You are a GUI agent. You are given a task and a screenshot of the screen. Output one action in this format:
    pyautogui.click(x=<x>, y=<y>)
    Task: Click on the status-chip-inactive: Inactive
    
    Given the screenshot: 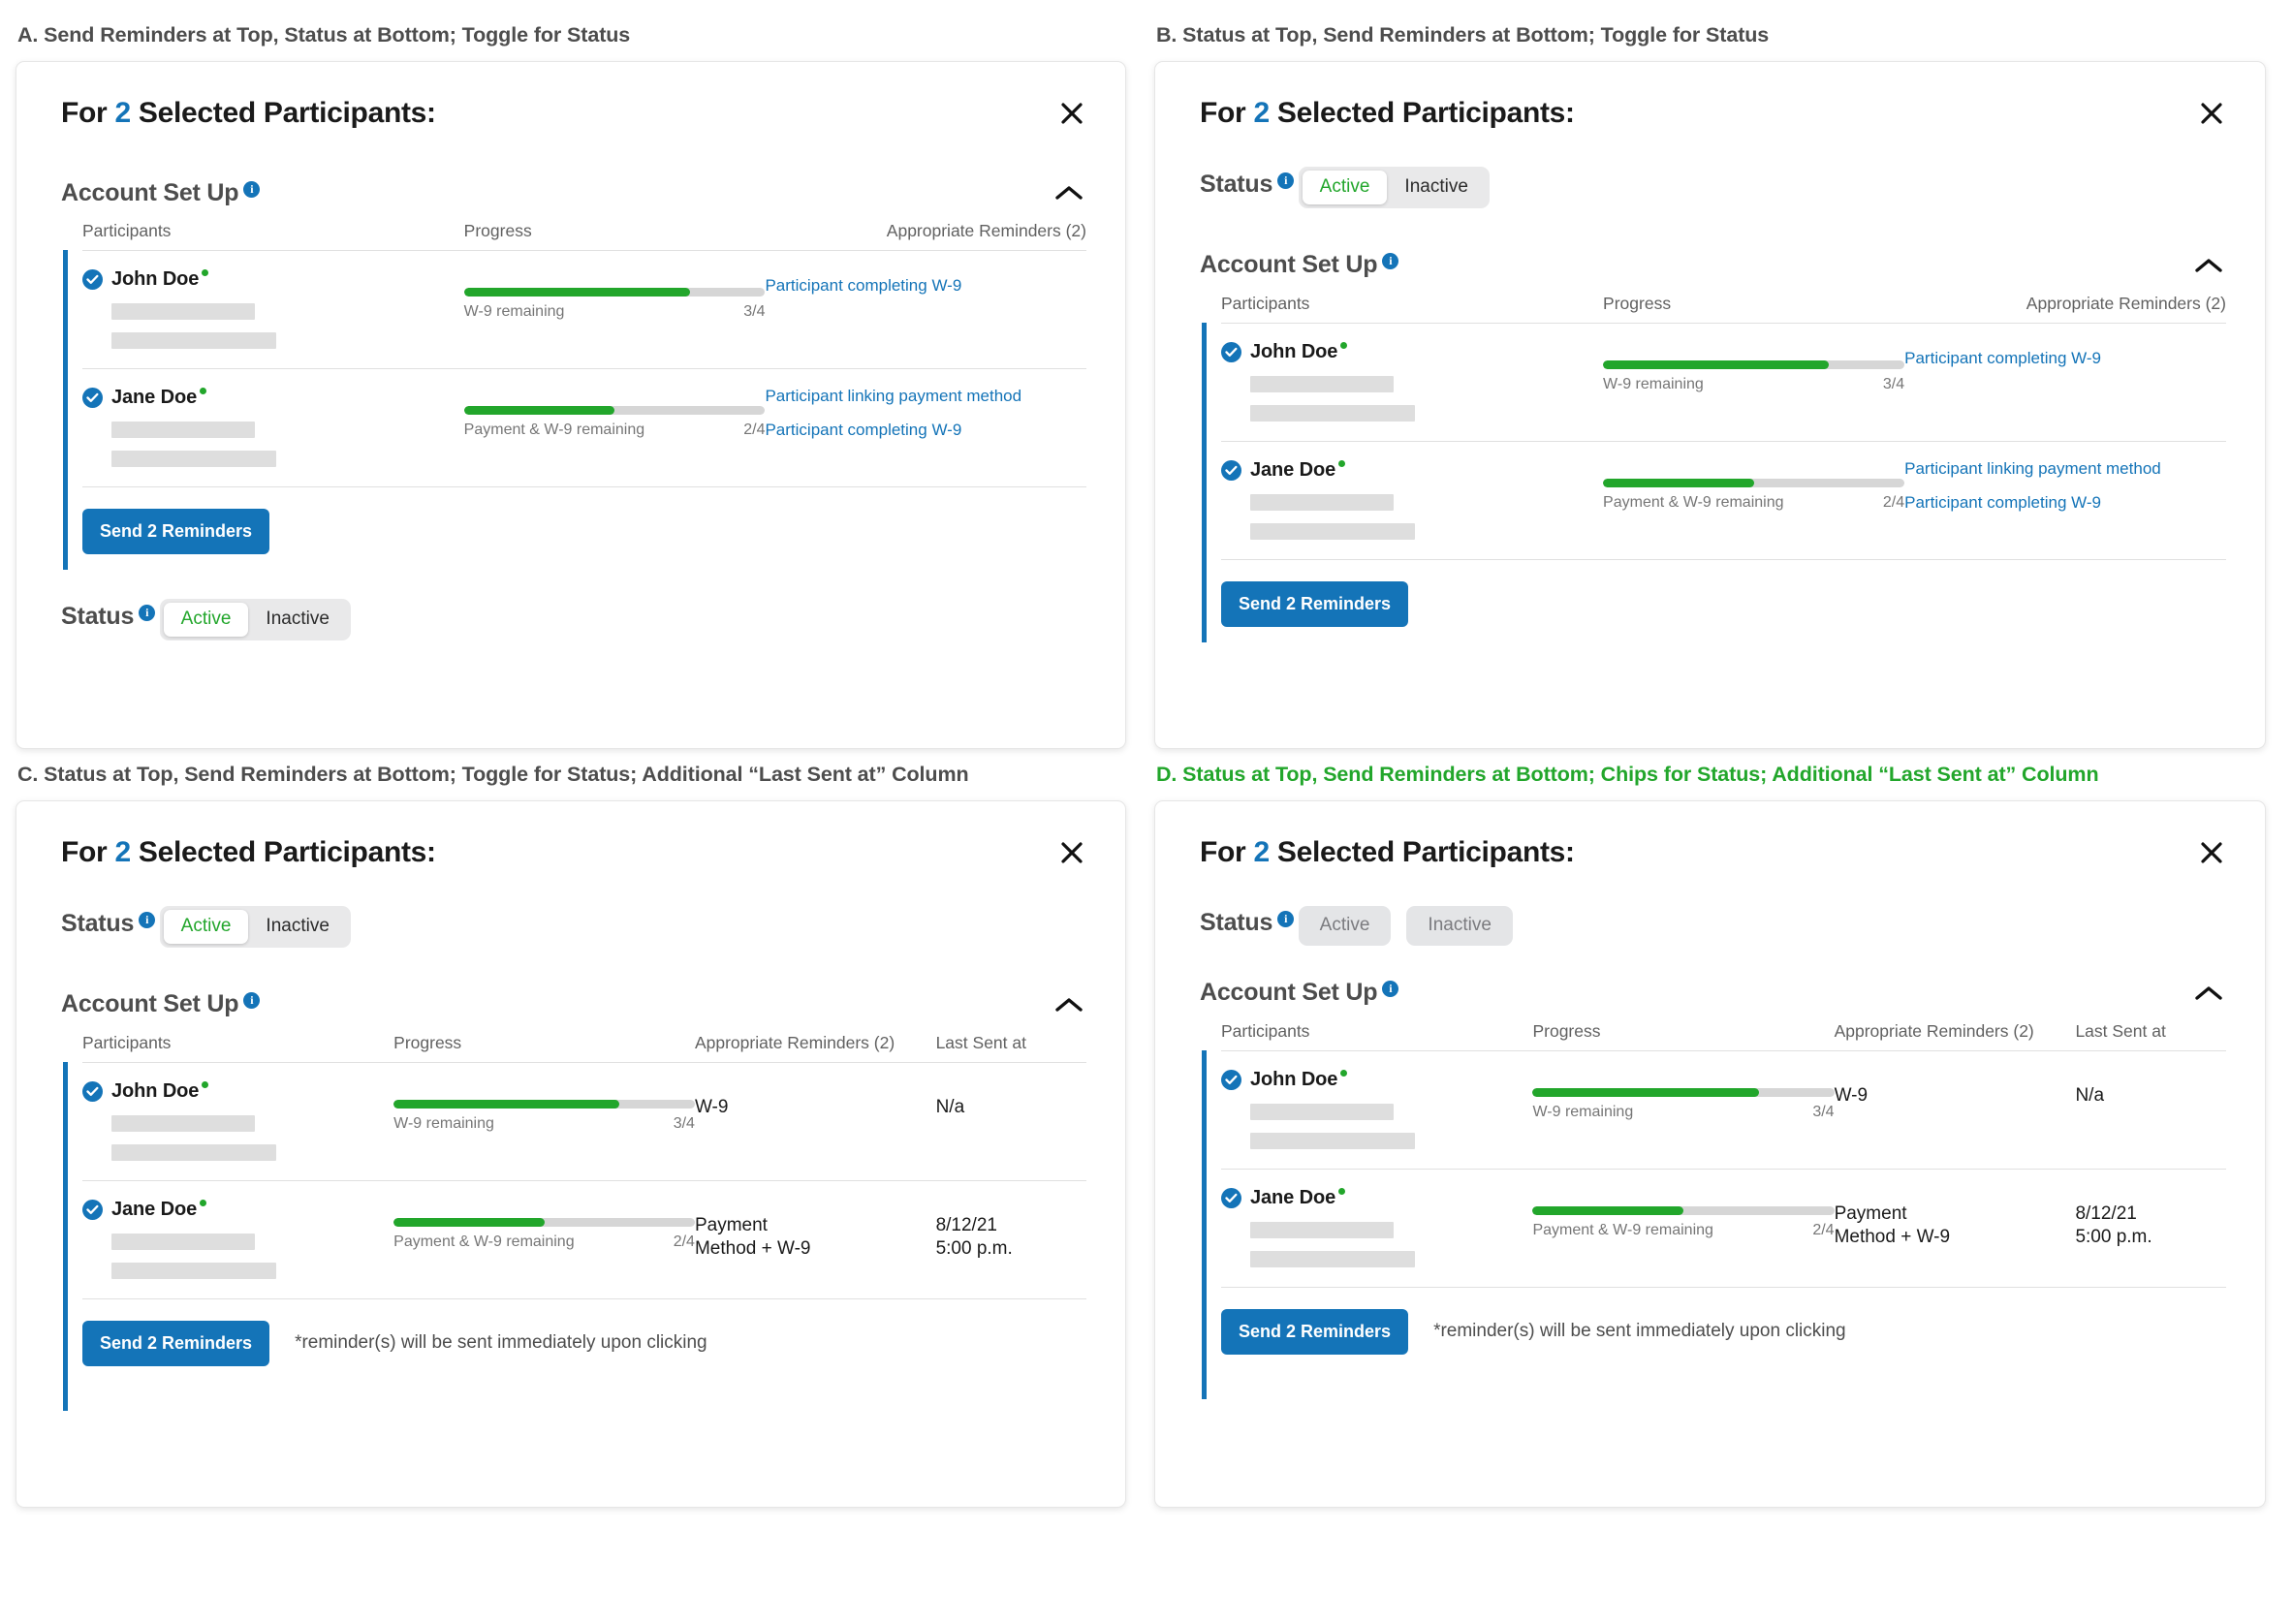 What is the action you would take?
    pyautogui.click(x=1459, y=926)
    